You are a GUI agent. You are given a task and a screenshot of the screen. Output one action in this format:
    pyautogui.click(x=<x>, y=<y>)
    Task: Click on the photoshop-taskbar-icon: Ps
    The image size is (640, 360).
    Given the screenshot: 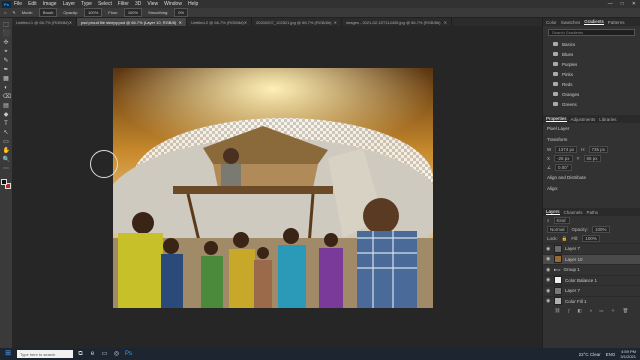 What is the action you would take?
    pyautogui.click(x=128, y=354)
    